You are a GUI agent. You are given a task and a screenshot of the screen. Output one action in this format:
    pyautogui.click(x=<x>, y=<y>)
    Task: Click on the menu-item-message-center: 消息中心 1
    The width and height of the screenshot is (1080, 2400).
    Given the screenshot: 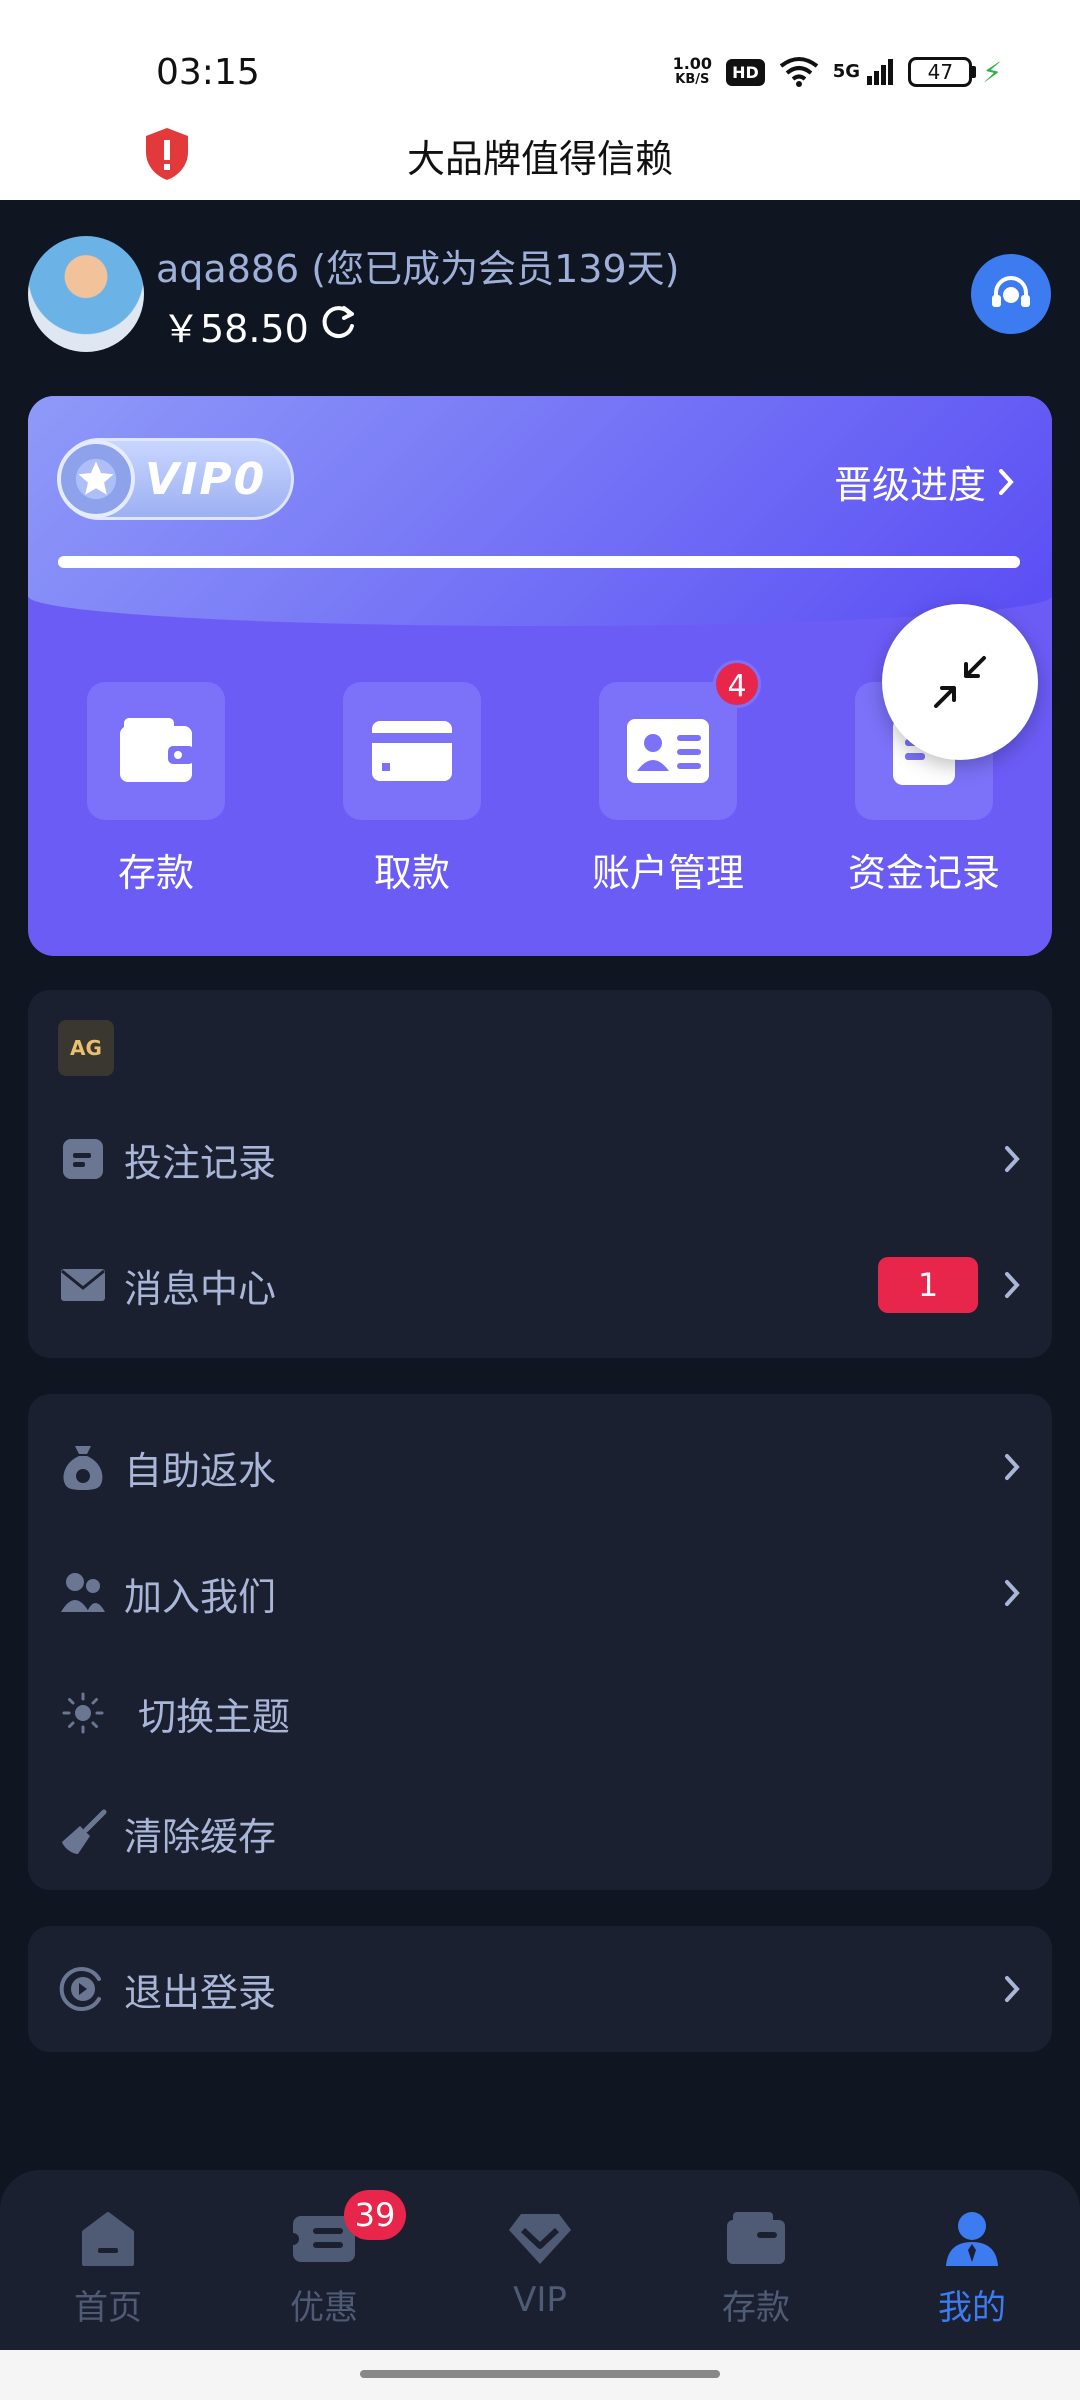 What is the action you would take?
    pyautogui.click(x=540, y=1285)
    